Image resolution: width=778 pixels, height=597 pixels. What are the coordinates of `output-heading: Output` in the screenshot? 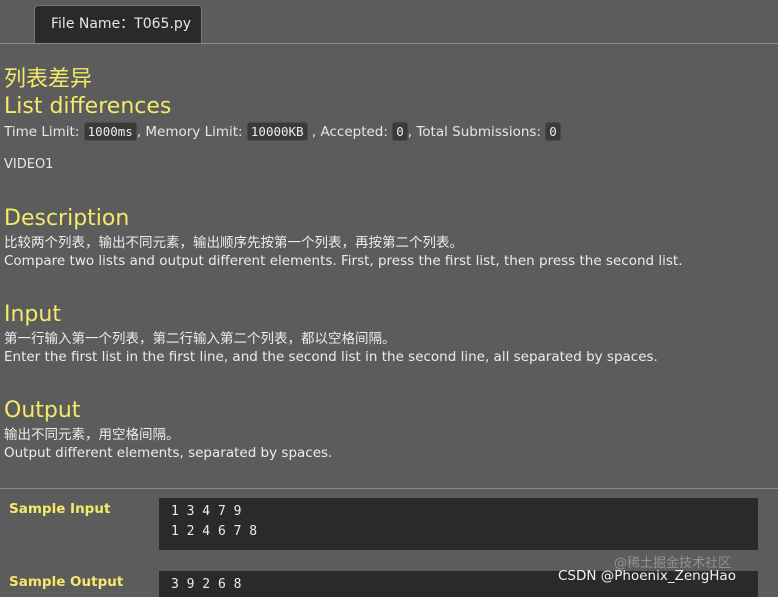 It's located at (42, 410).